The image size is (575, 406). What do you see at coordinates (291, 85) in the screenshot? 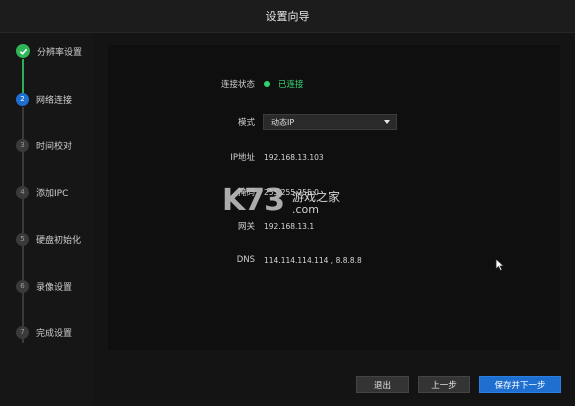
I see `status-text: 已连接` at bounding box center [291, 85].